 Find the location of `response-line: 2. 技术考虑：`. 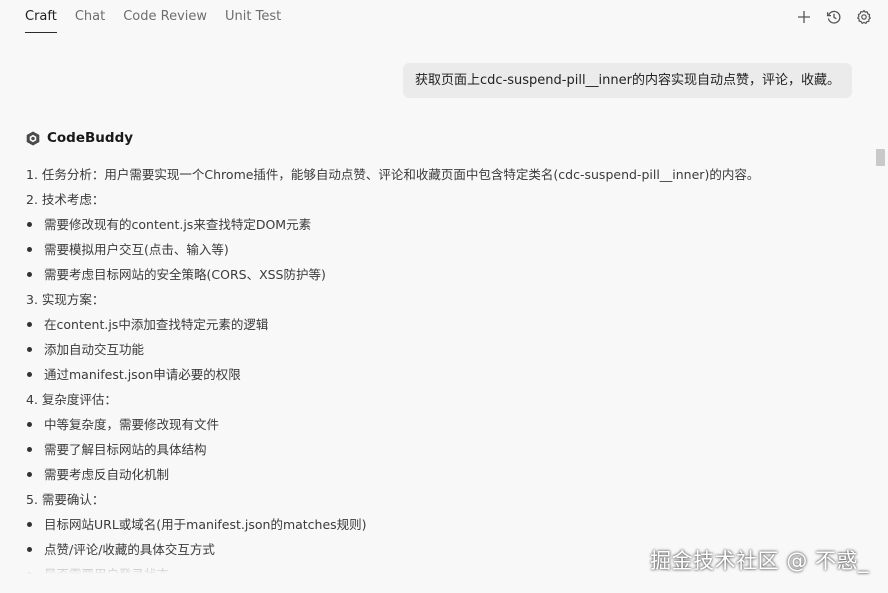

response-line: 2. 技术考虑： is located at coordinates (65, 199).